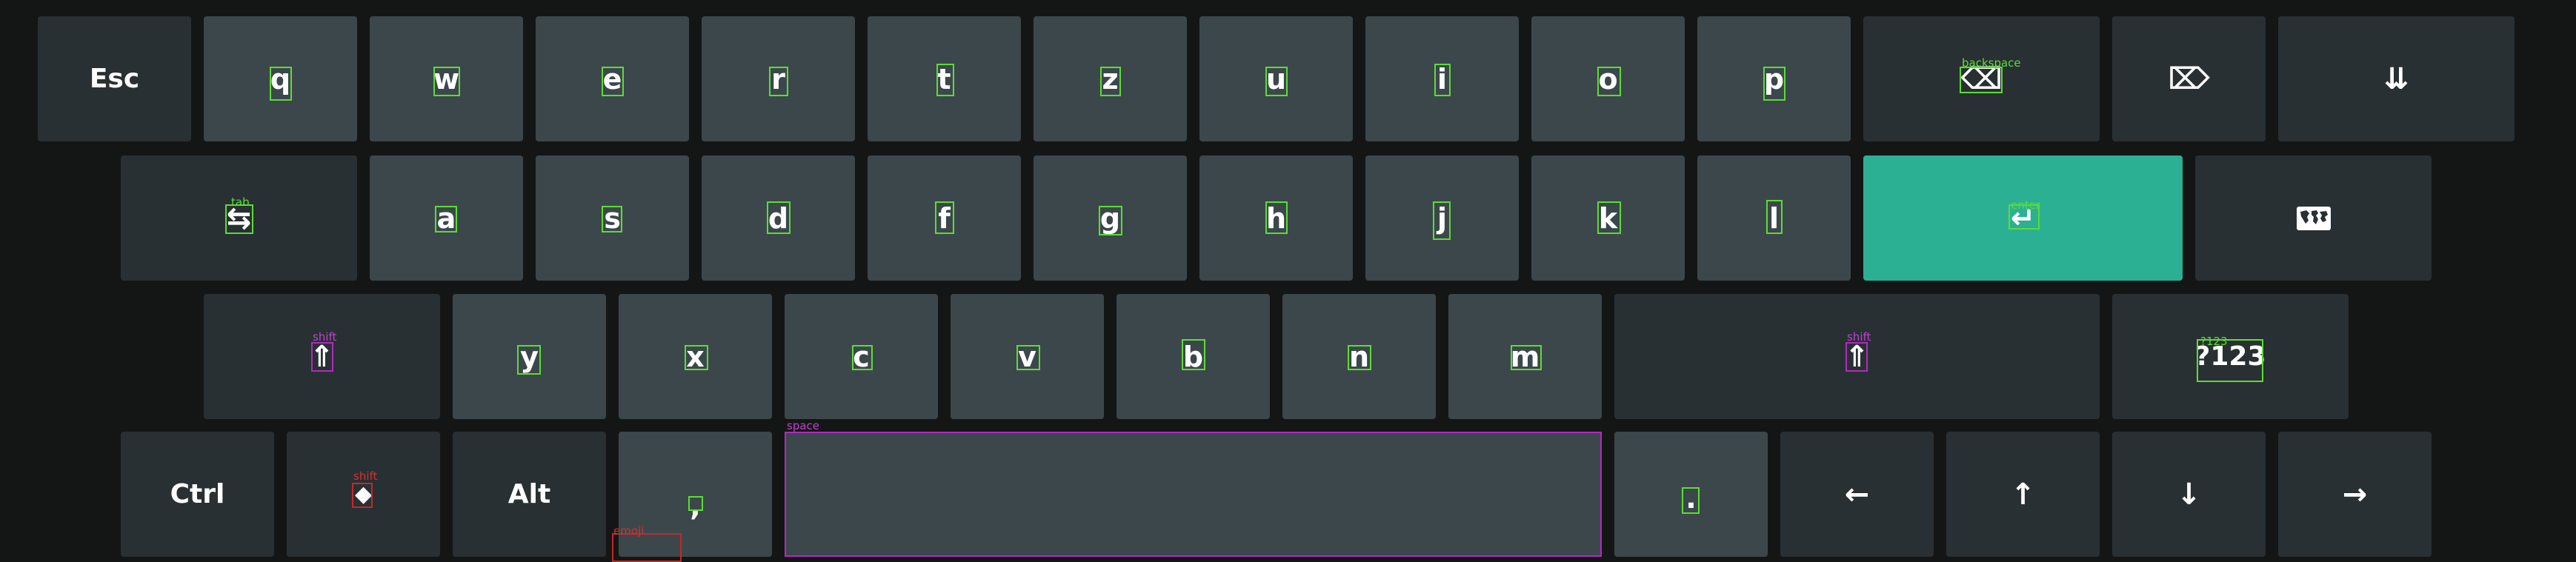 This screenshot has height=562, width=2576. I want to click on arrow-left-key: ←, so click(1857, 494).